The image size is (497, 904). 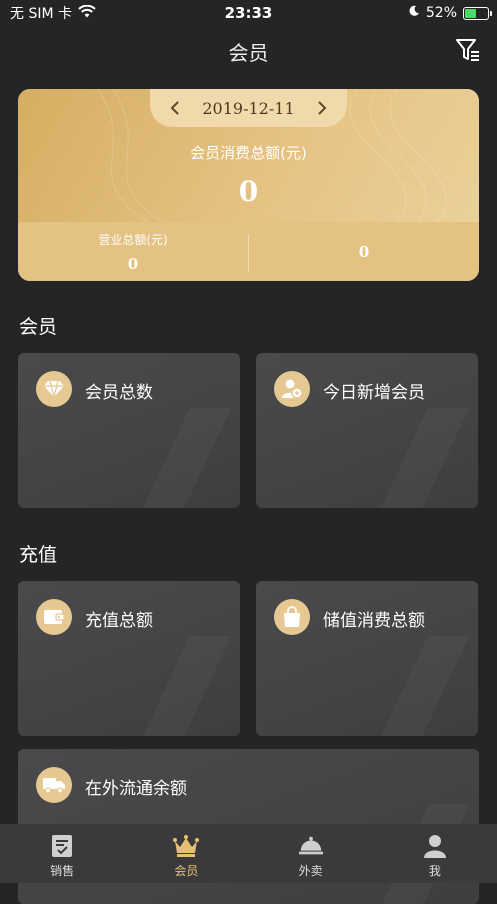 What do you see at coordinates (434, 871) in the screenshot?
I see `tab-me-label: 我` at bounding box center [434, 871].